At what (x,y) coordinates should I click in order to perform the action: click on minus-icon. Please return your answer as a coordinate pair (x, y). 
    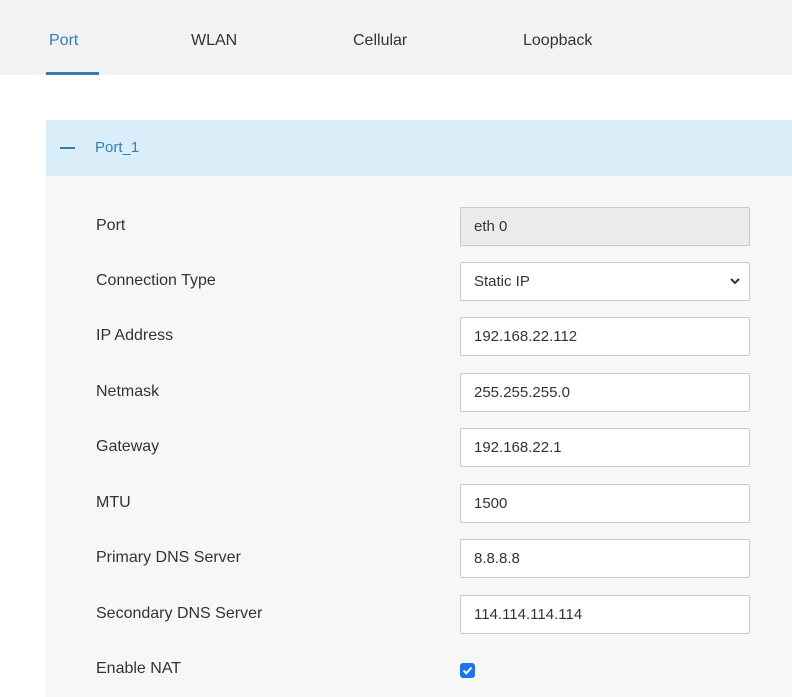
    Looking at the image, I should click on (67, 148).